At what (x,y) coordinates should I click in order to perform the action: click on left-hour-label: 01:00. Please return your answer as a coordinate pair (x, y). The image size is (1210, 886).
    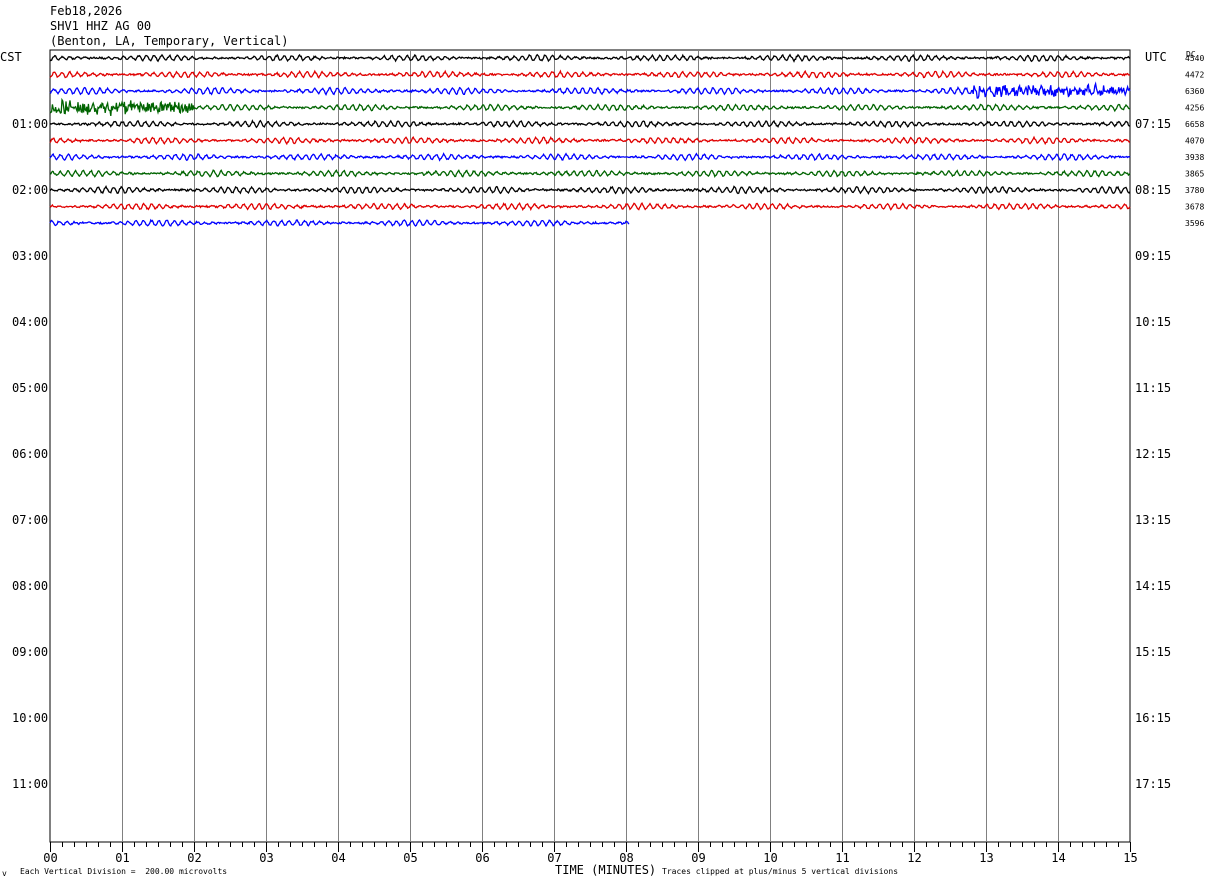
    Looking at the image, I should click on (30, 124).